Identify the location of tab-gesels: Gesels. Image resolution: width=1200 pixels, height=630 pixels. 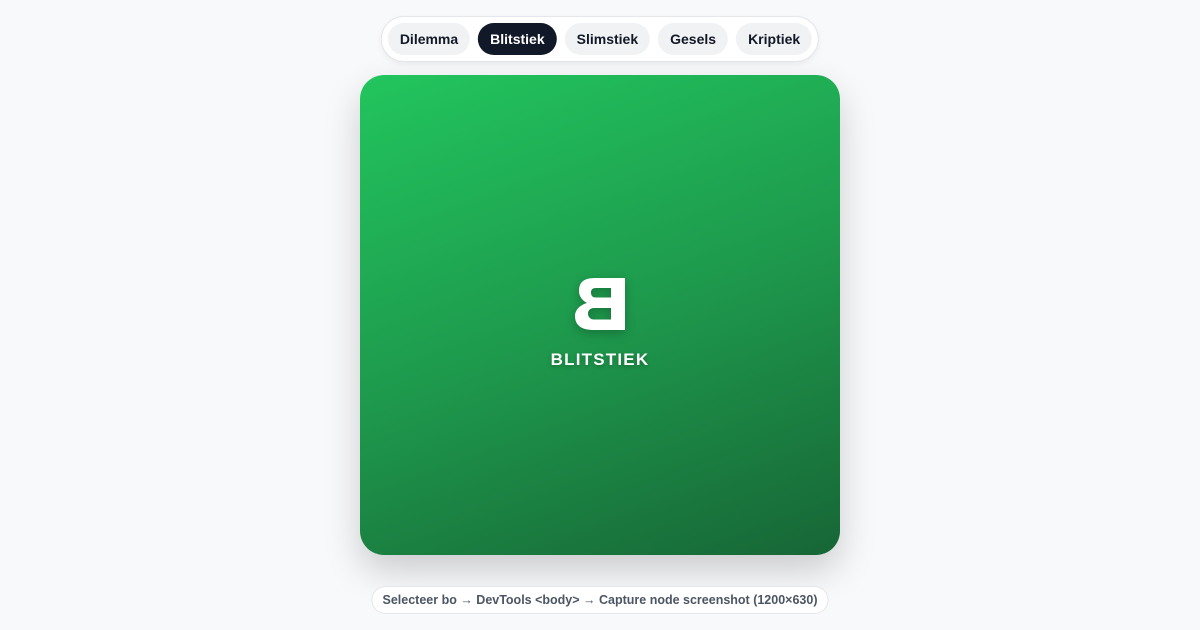
(693, 39).